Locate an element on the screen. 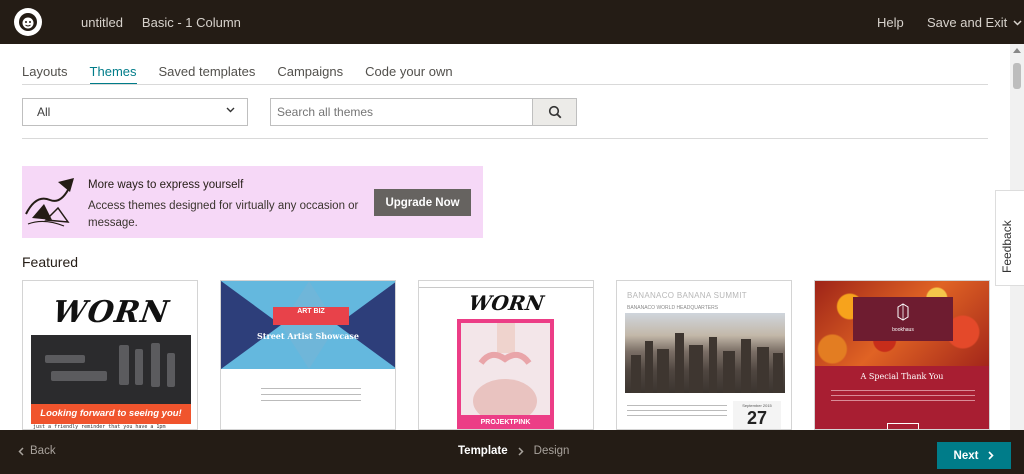 Image resolution: width=1024 pixels, height=474 pixels. tab-themes: Themes is located at coordinates (113, 74).